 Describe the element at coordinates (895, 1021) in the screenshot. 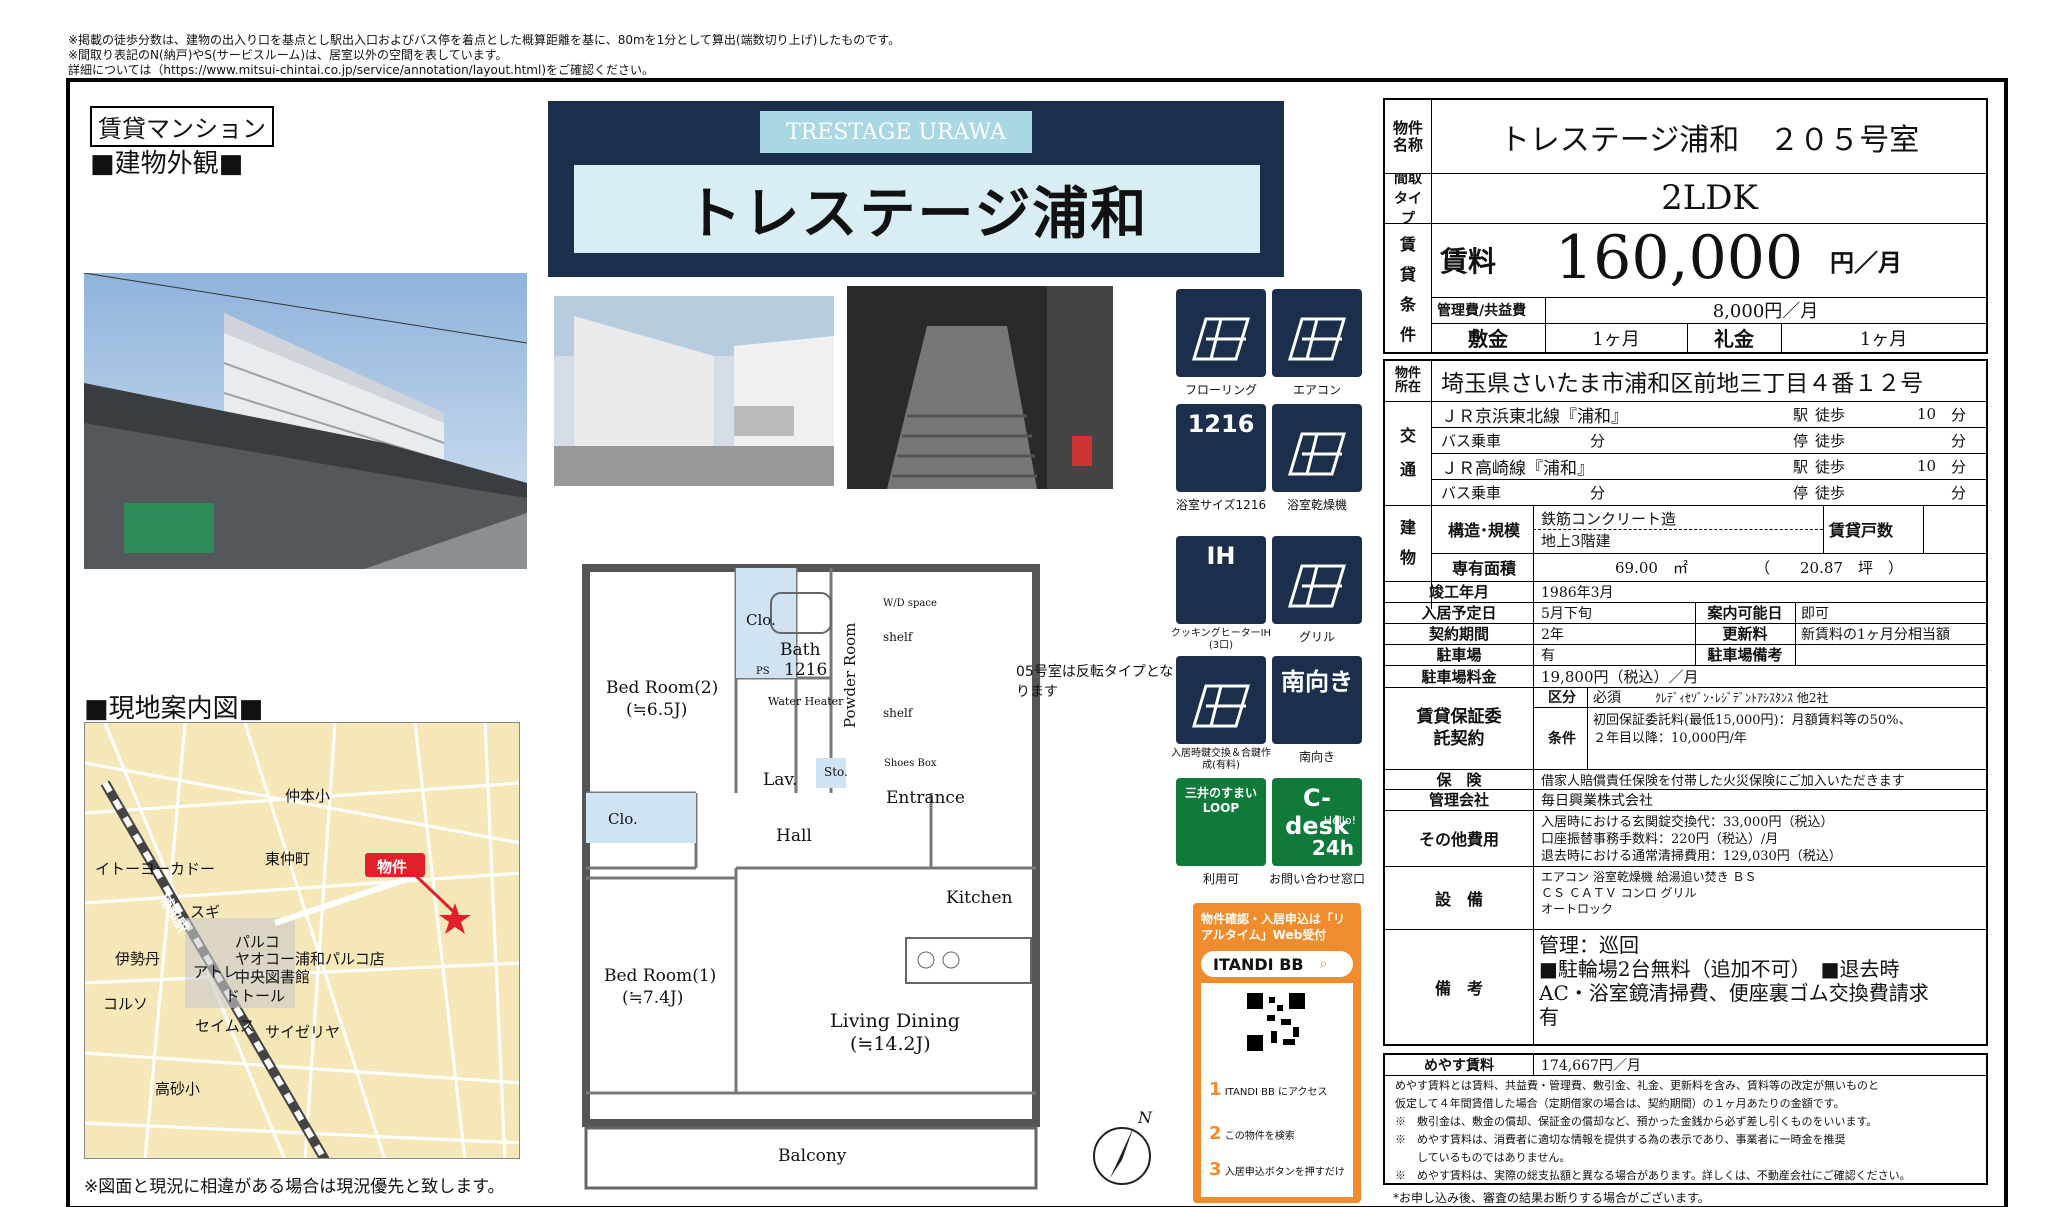

I see `room-label-living: Living Dining` at that location.